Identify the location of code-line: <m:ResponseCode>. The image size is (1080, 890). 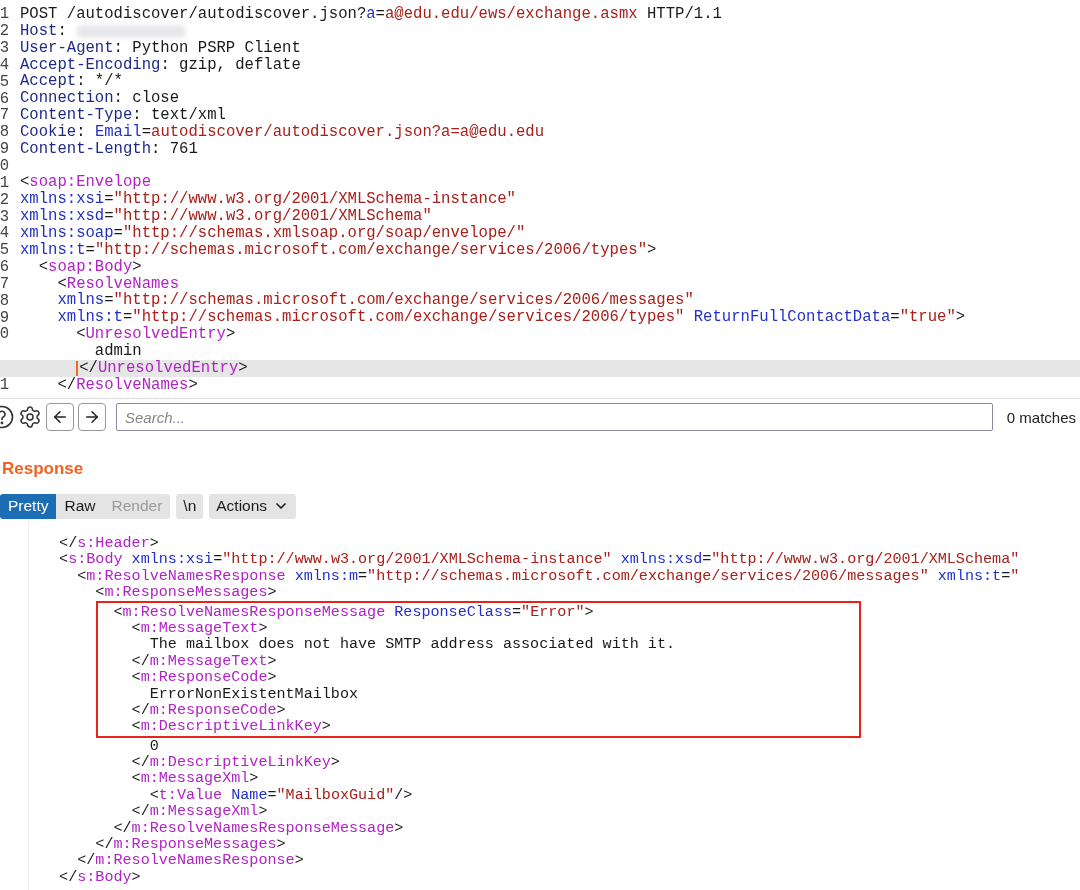
(203, 677).